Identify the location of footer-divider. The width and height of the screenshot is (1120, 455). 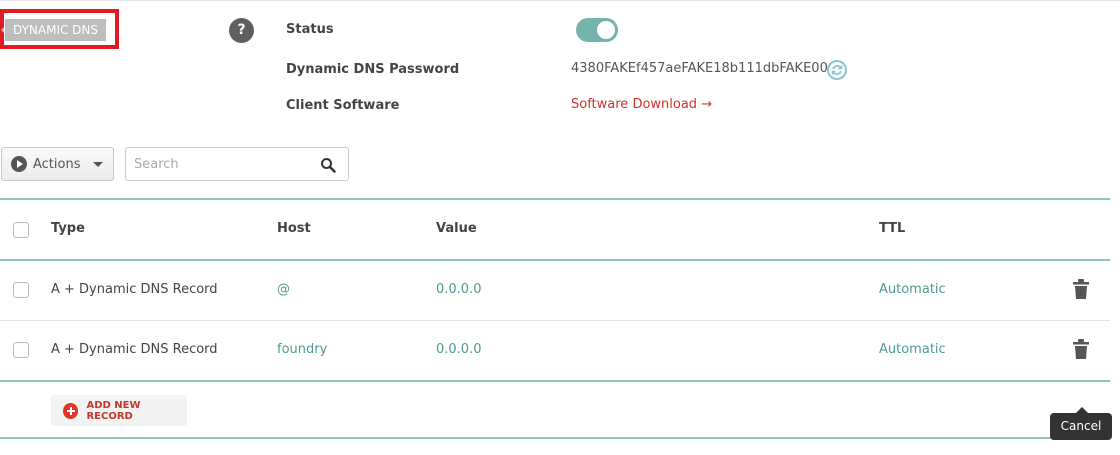
(555, 438).